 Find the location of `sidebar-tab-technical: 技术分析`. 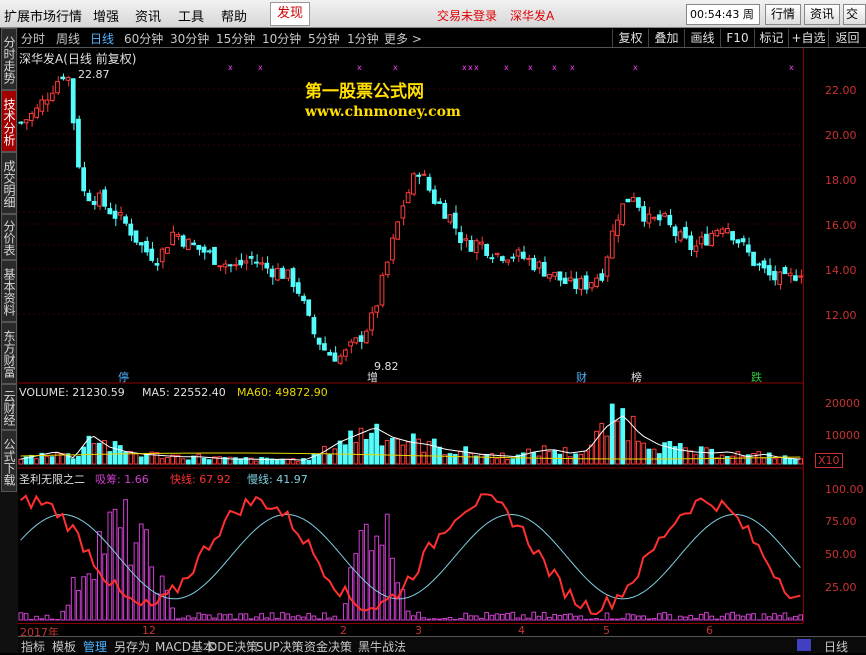

sidebar-tab-technical: 技术分析 is located at coordinates (9, 121).